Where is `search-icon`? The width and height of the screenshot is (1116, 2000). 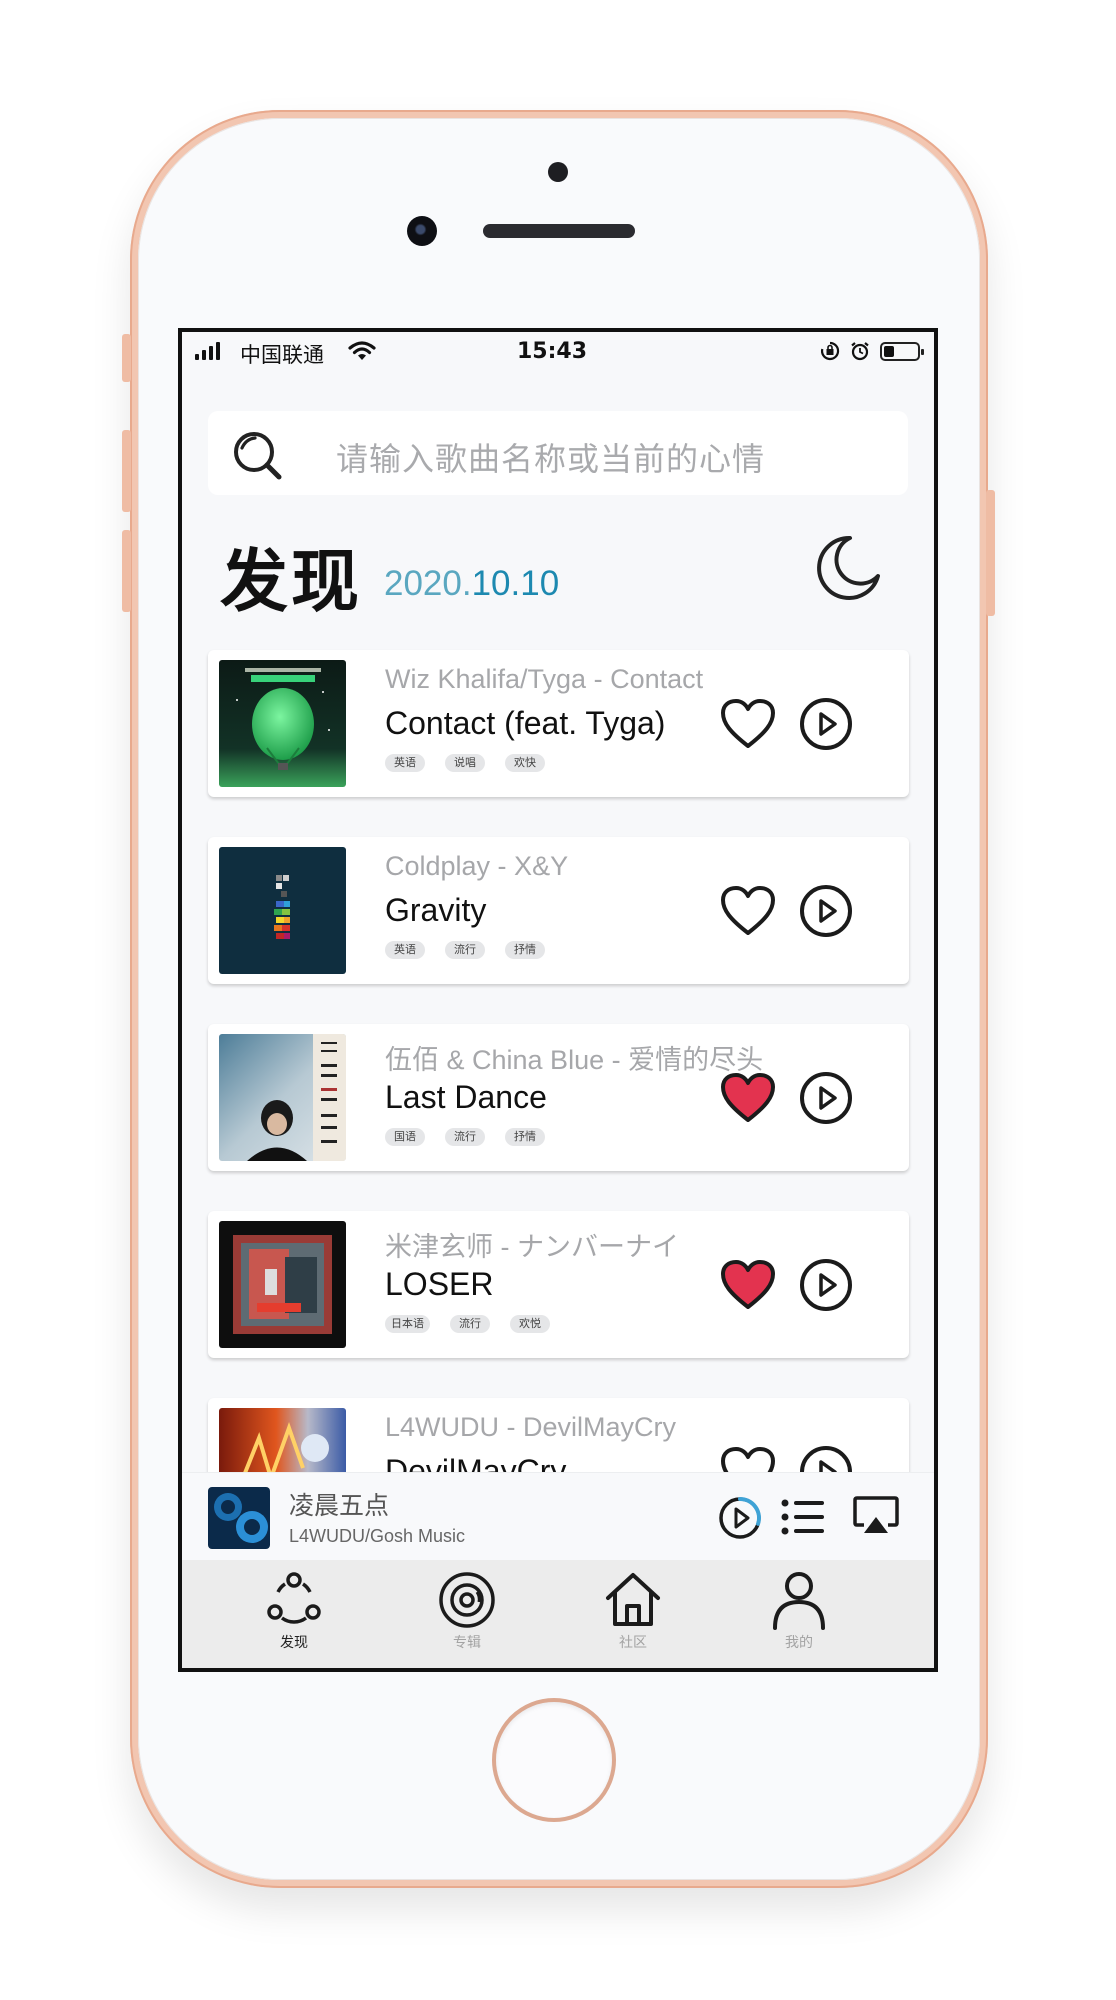
search-icon is located at coordinates (258, 456).